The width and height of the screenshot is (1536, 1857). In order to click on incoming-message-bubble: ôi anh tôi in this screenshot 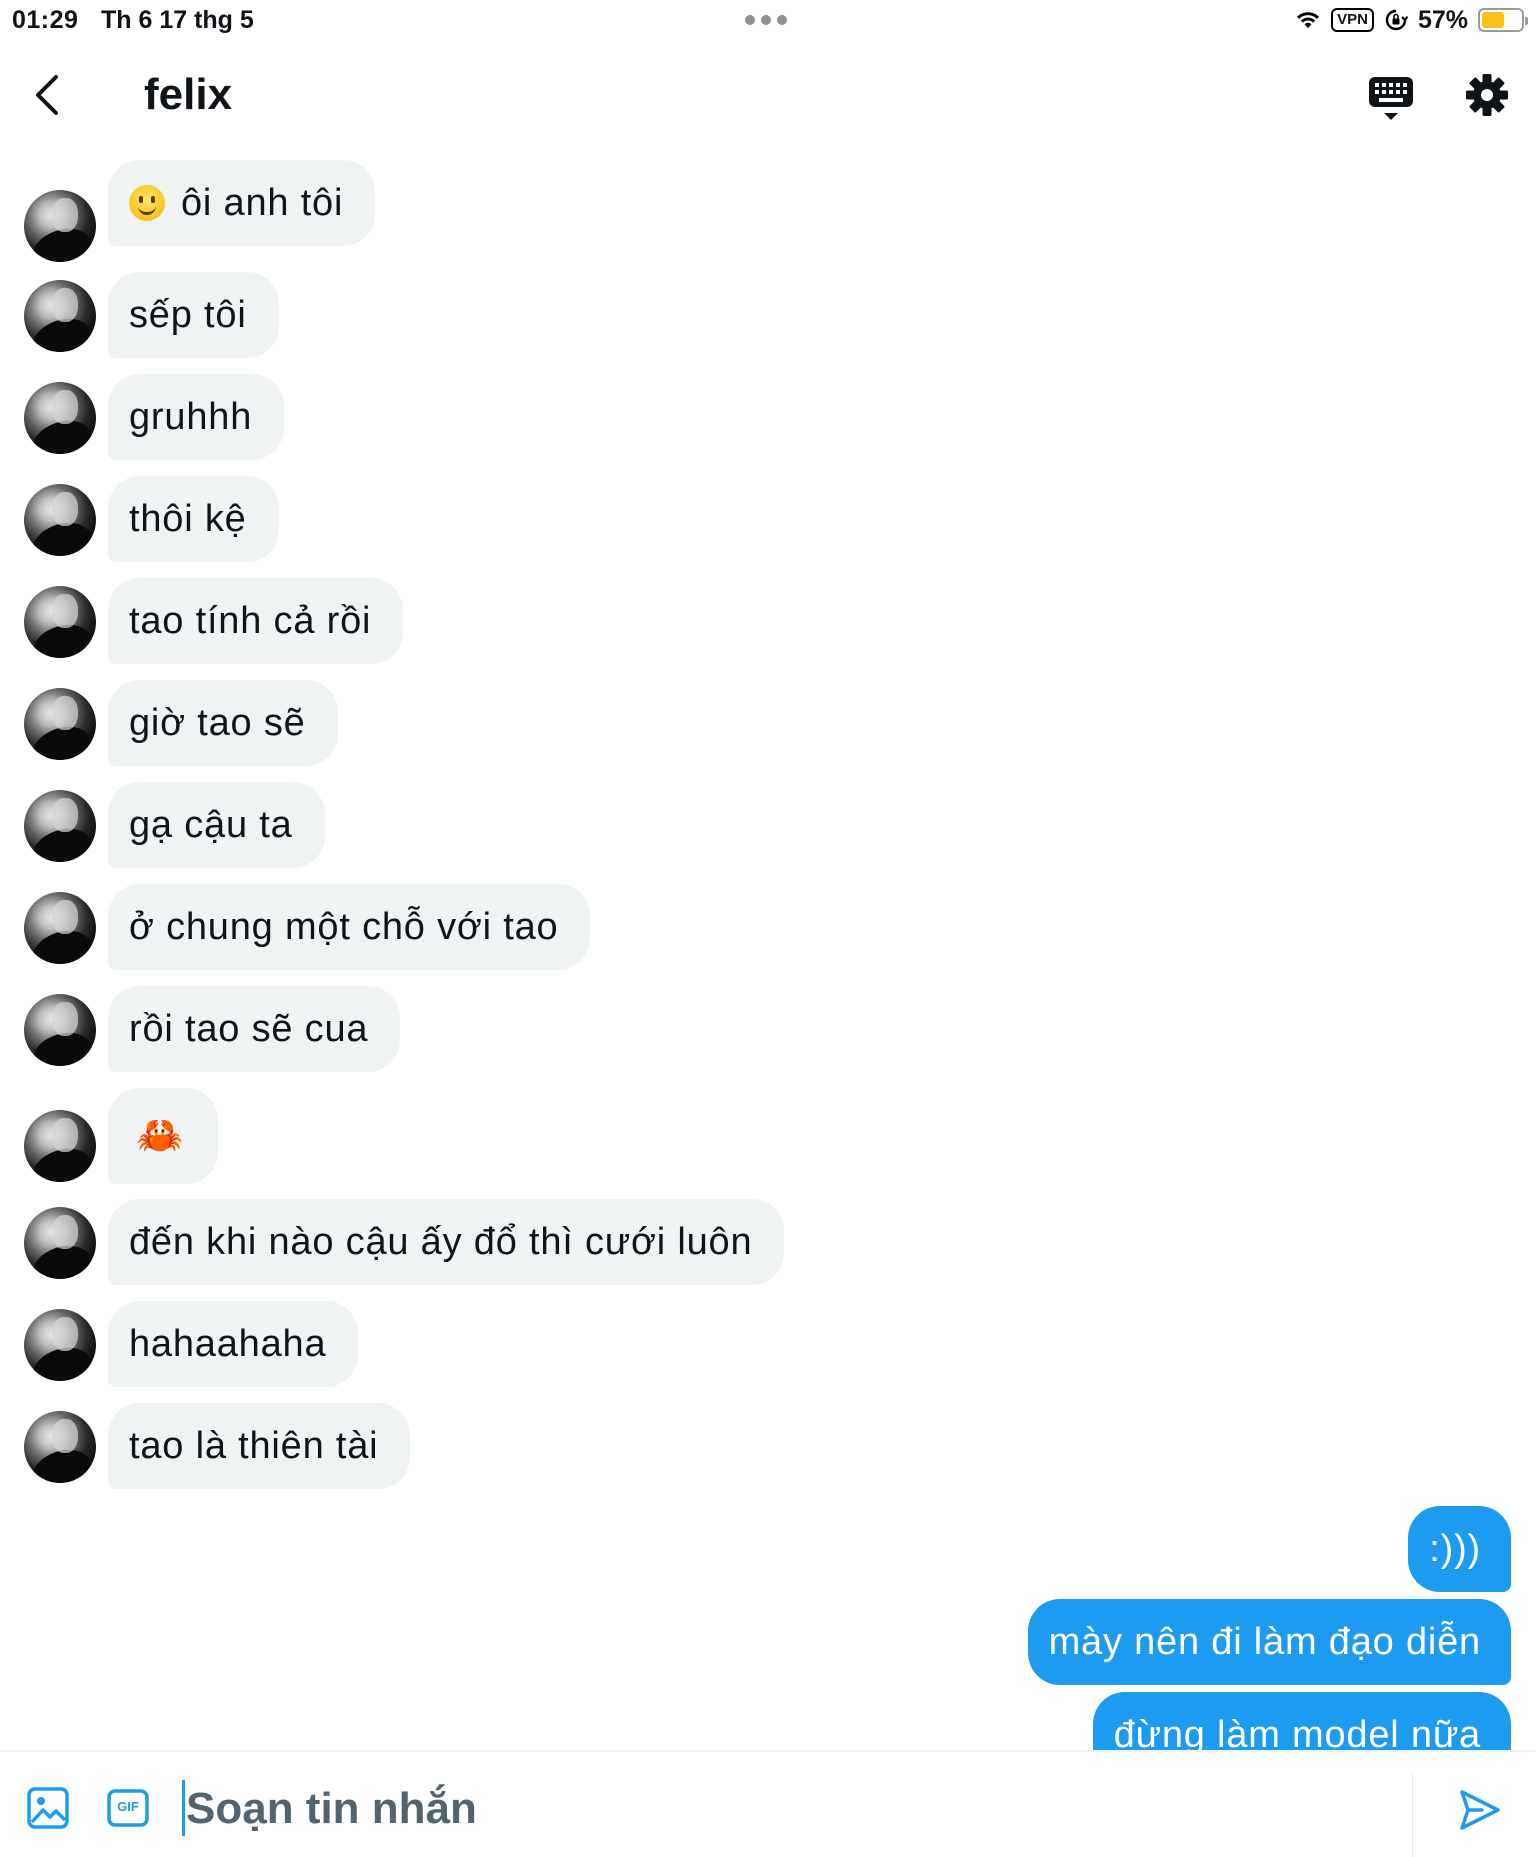, I will do `click(242, 203)`.